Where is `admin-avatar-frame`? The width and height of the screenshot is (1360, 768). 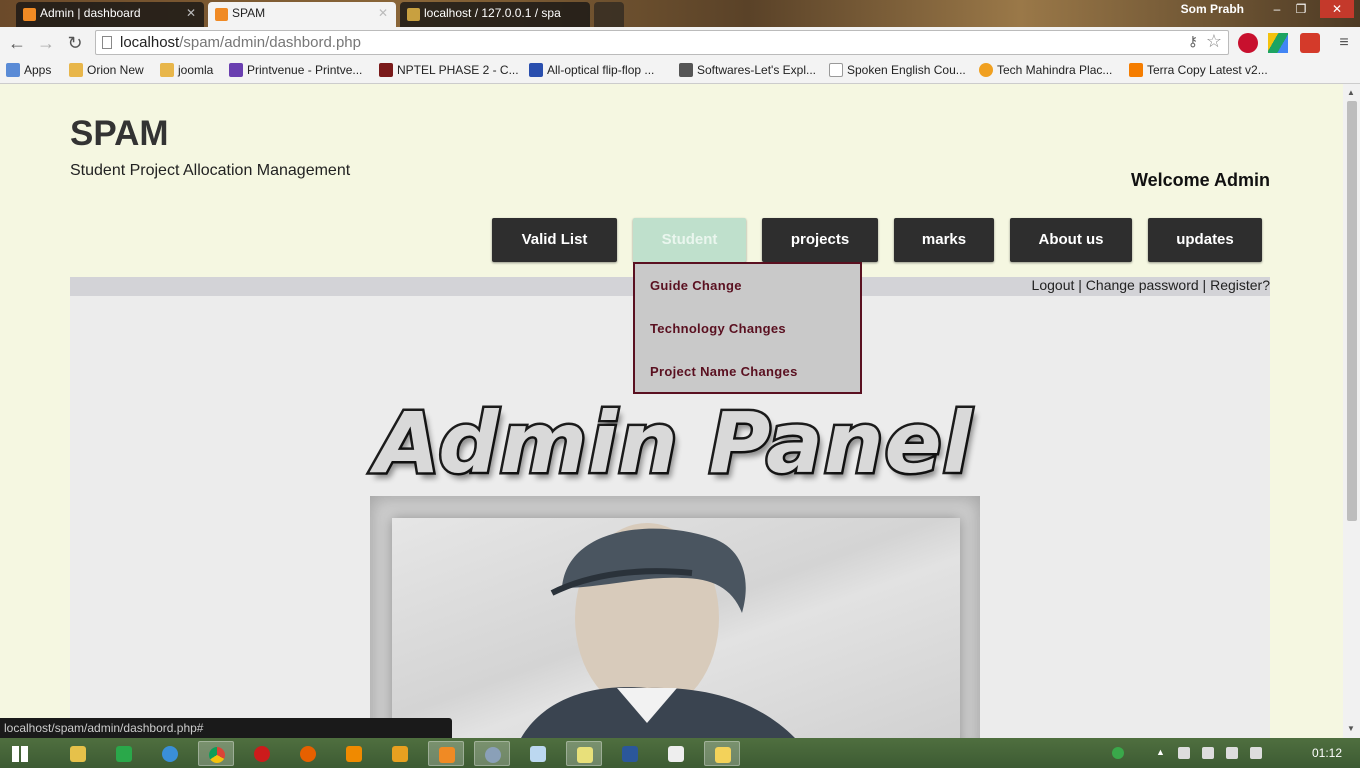 admin-avatar-frame is located at coordinates (675, 617).